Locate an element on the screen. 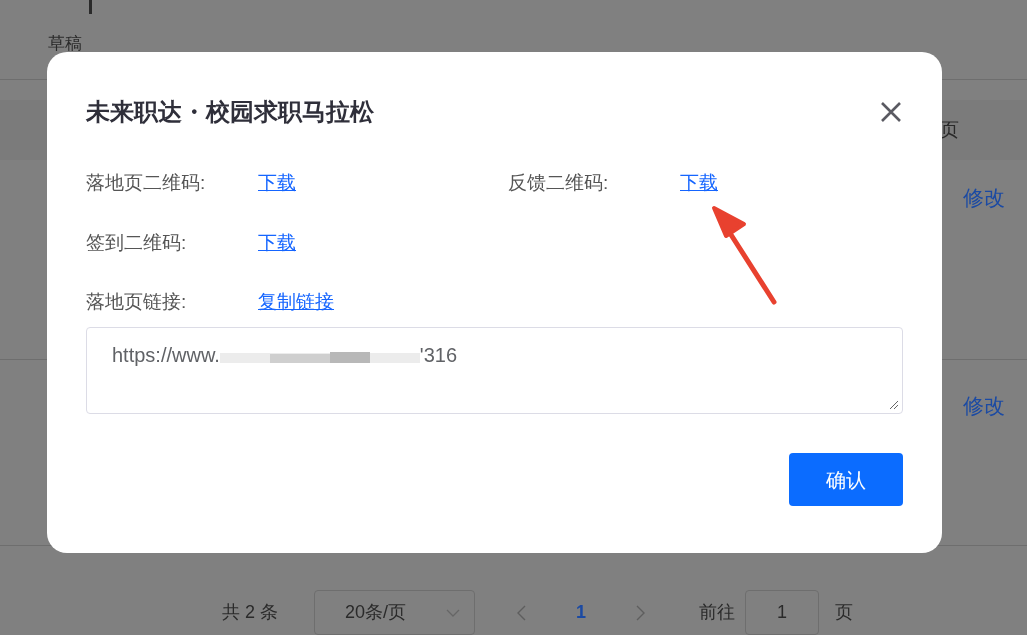  prev-page-icon is located at coordinates (521, 612).